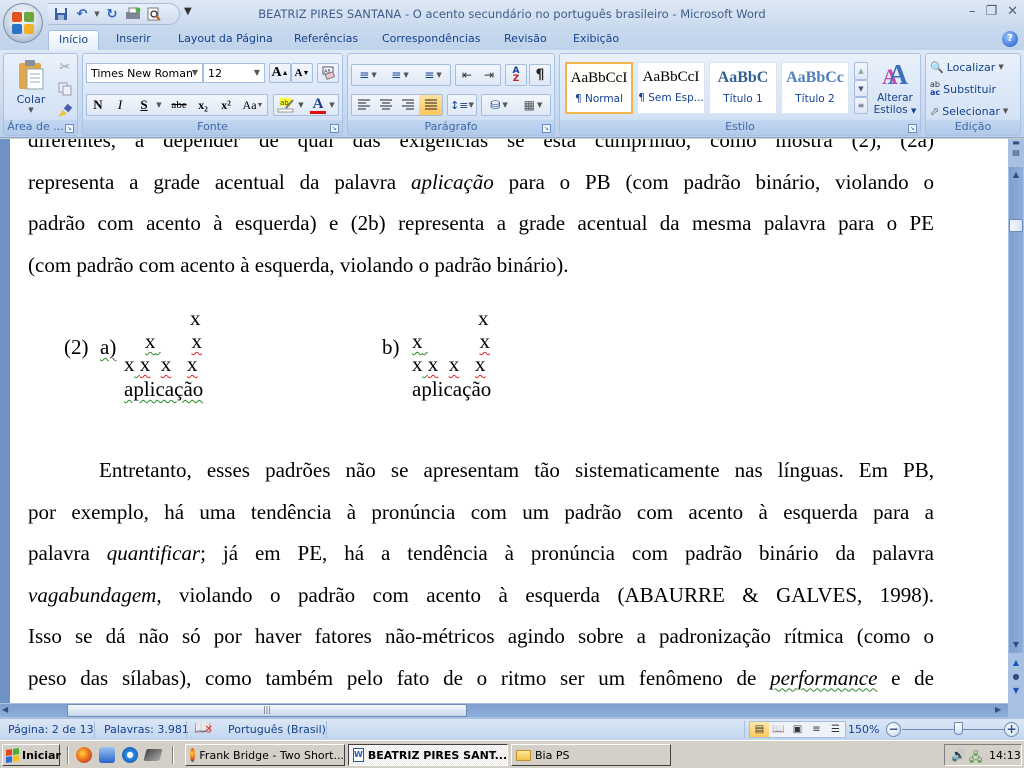 This screenshot has width=1024, height=768. What do you see at coordinates (743, 88) in the screenshot?
I see `style-heading-1: AaBbC Título 1` at bounding box center [743, 88].